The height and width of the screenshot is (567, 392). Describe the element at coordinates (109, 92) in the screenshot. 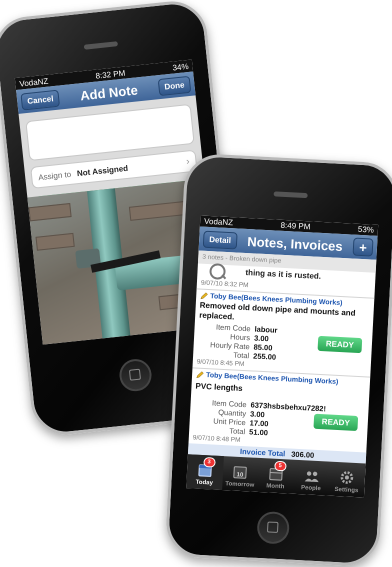

I see `page-title: Add Note` at that location.